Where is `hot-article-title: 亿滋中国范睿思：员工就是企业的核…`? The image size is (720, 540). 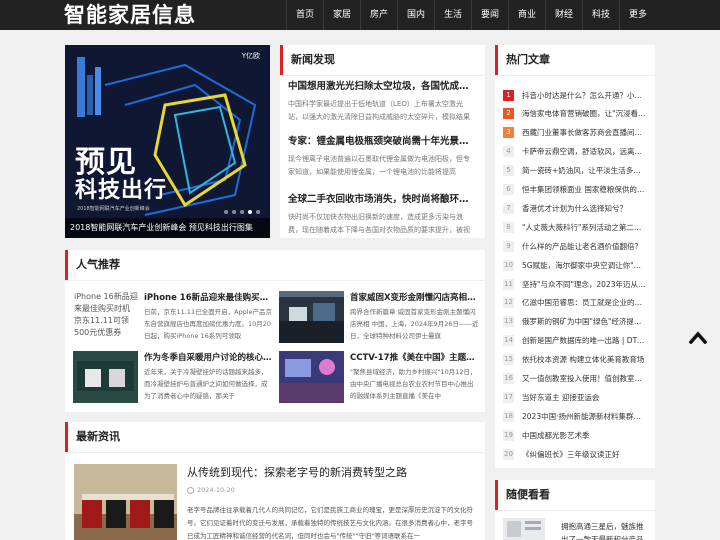
hot-article-title: 亿滋中国范睿思：员工就是企业的核… is located at coordinates (584, 302).